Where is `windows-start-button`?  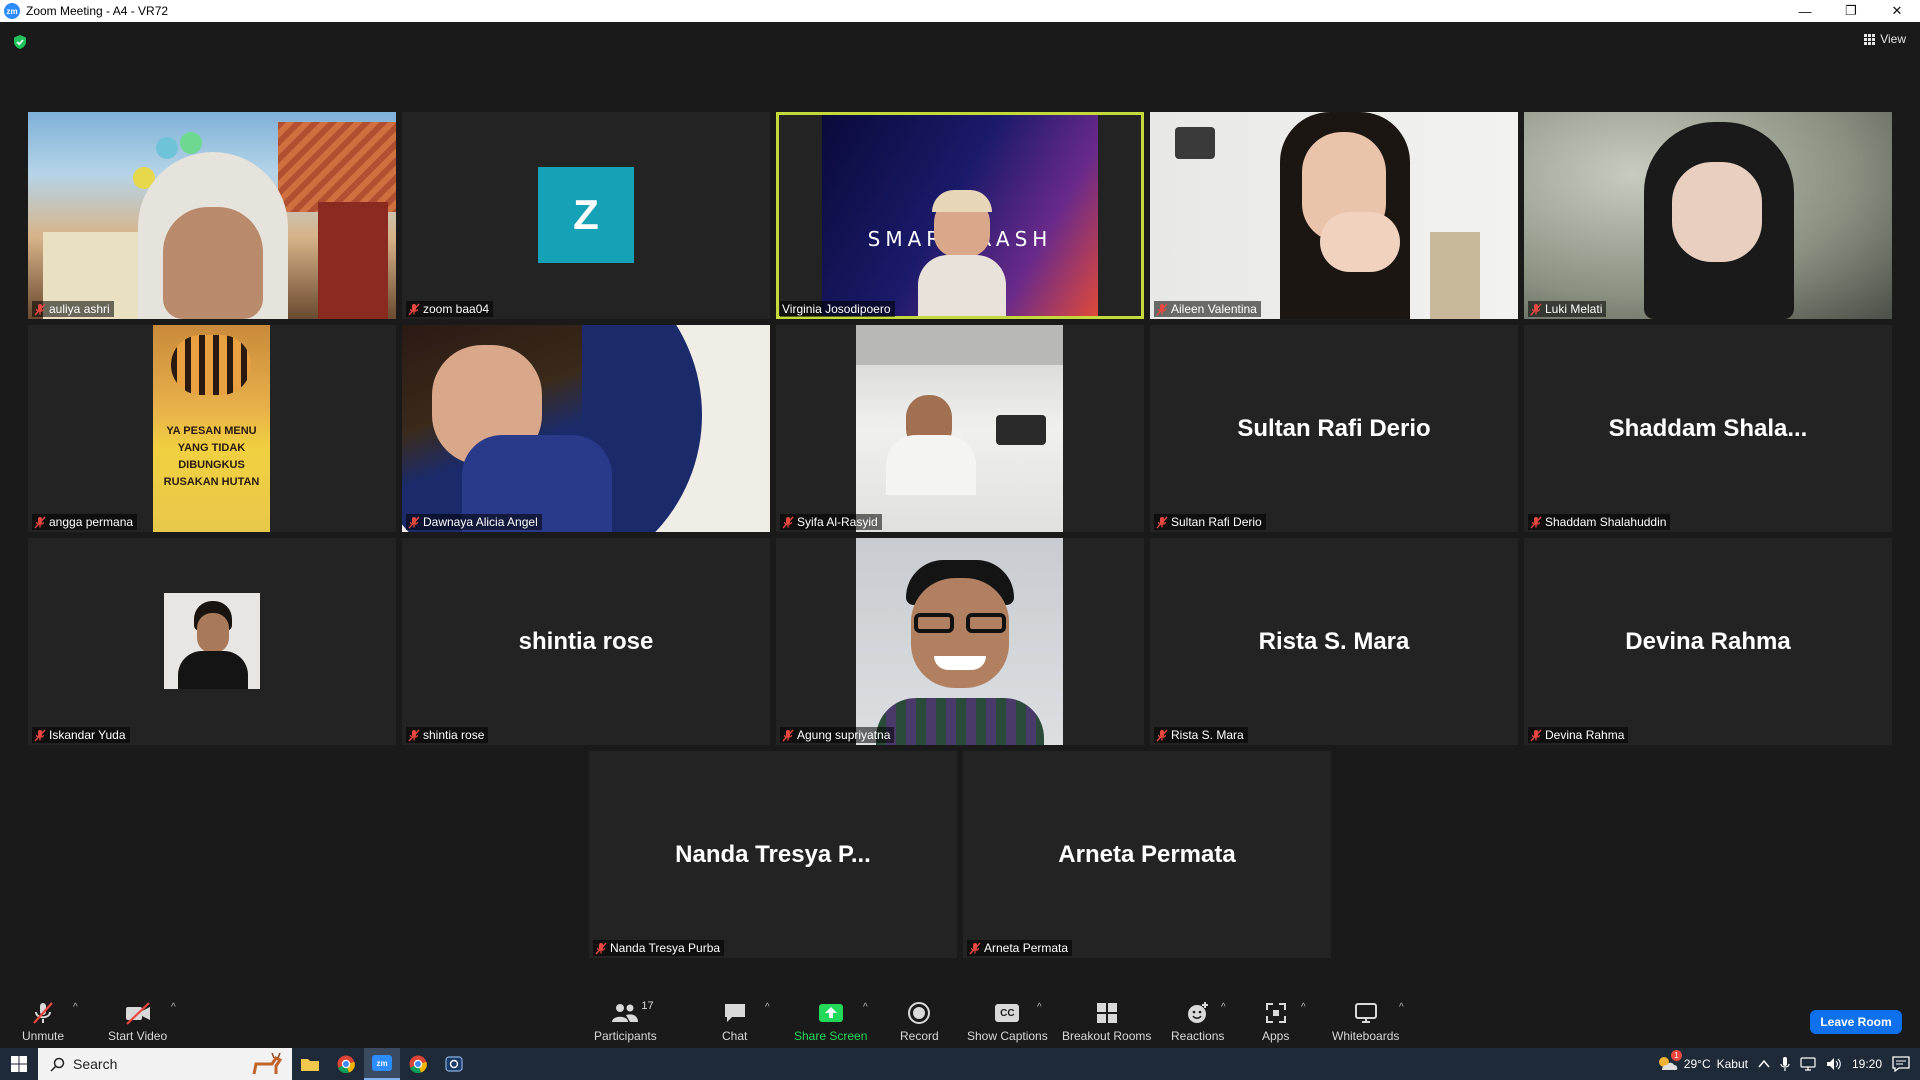
windows-start-button is located at coordinates (19, 1064).